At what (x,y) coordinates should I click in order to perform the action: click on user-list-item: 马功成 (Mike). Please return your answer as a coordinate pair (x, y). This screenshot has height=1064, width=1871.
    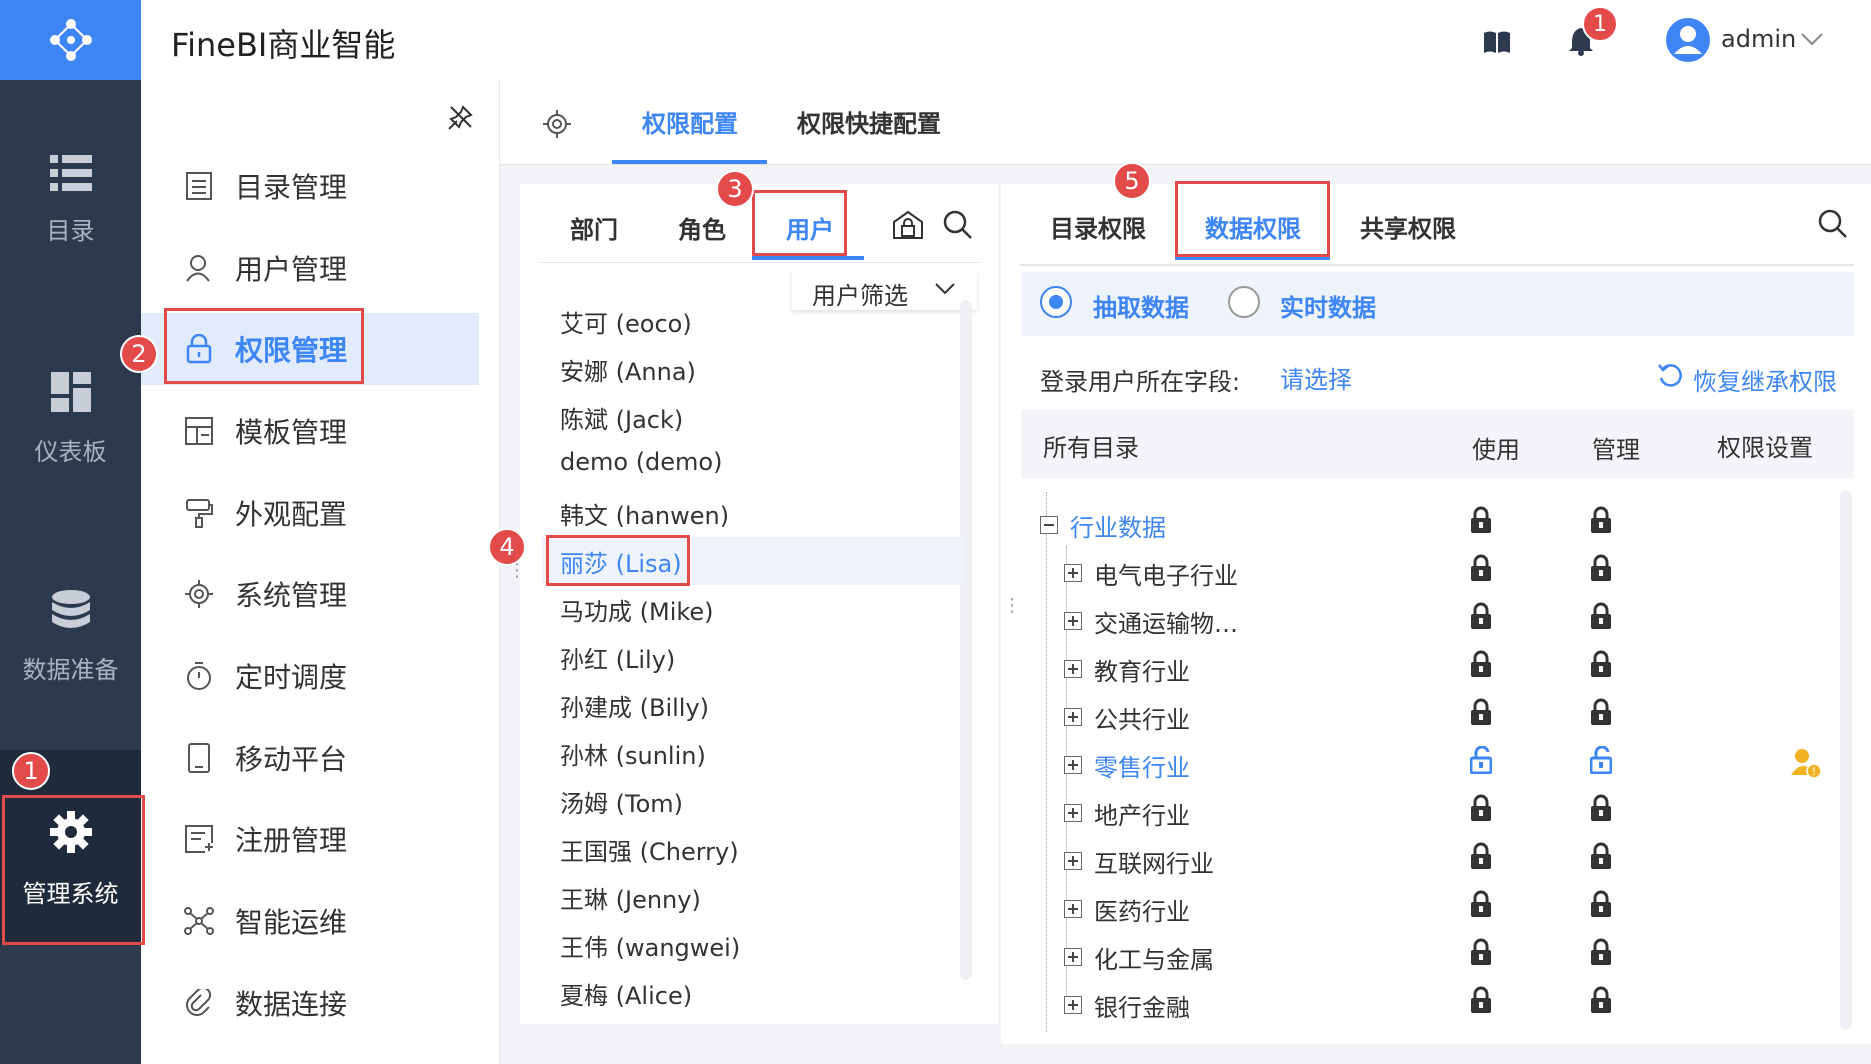
    Looking at the image, I should click on (637, 609).